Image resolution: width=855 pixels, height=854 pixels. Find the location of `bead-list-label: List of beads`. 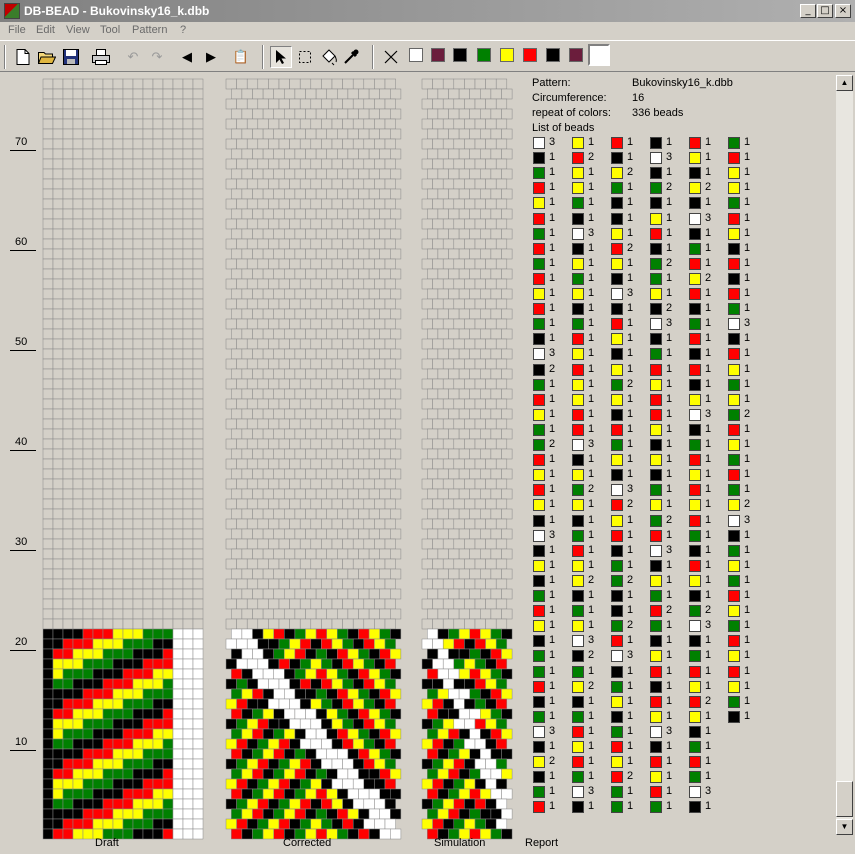

bead-list-label: List of beads is located at coordinates (563, 128).